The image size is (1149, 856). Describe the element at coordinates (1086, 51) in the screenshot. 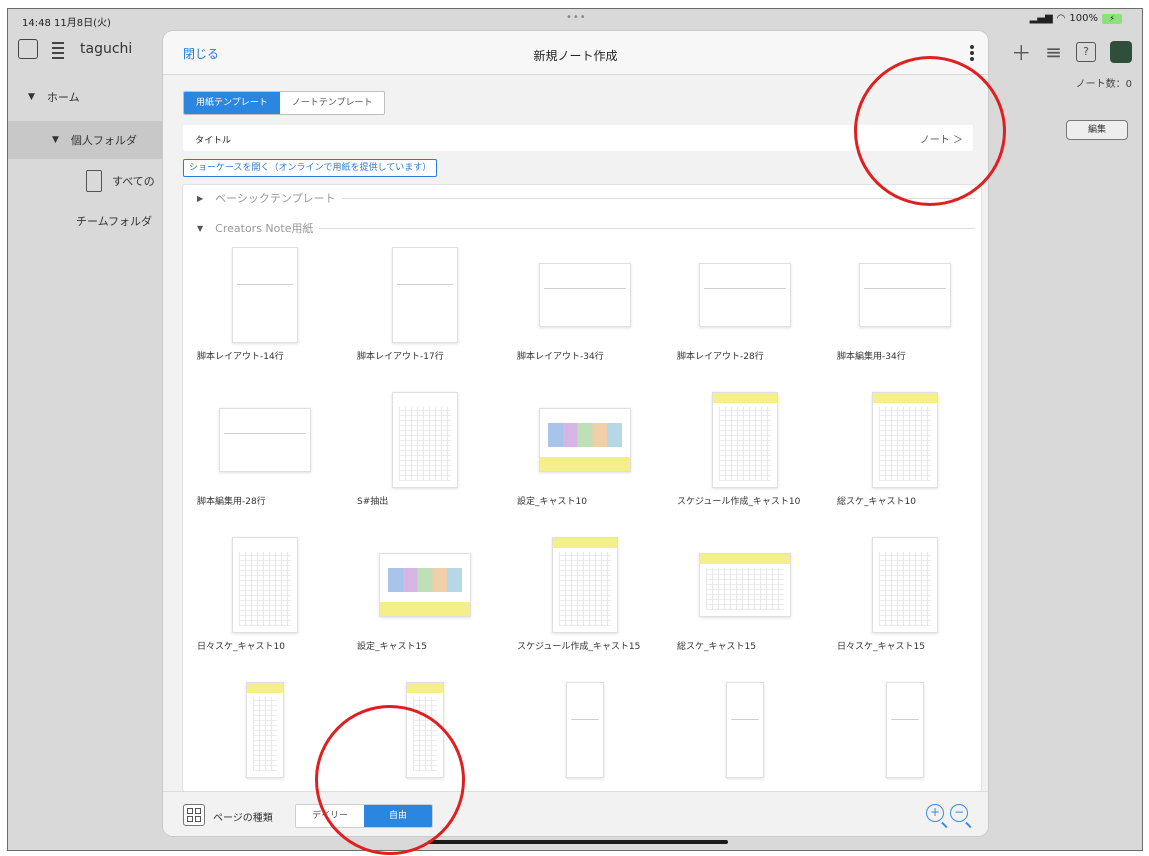

I see `help-icon: ?` at that location.